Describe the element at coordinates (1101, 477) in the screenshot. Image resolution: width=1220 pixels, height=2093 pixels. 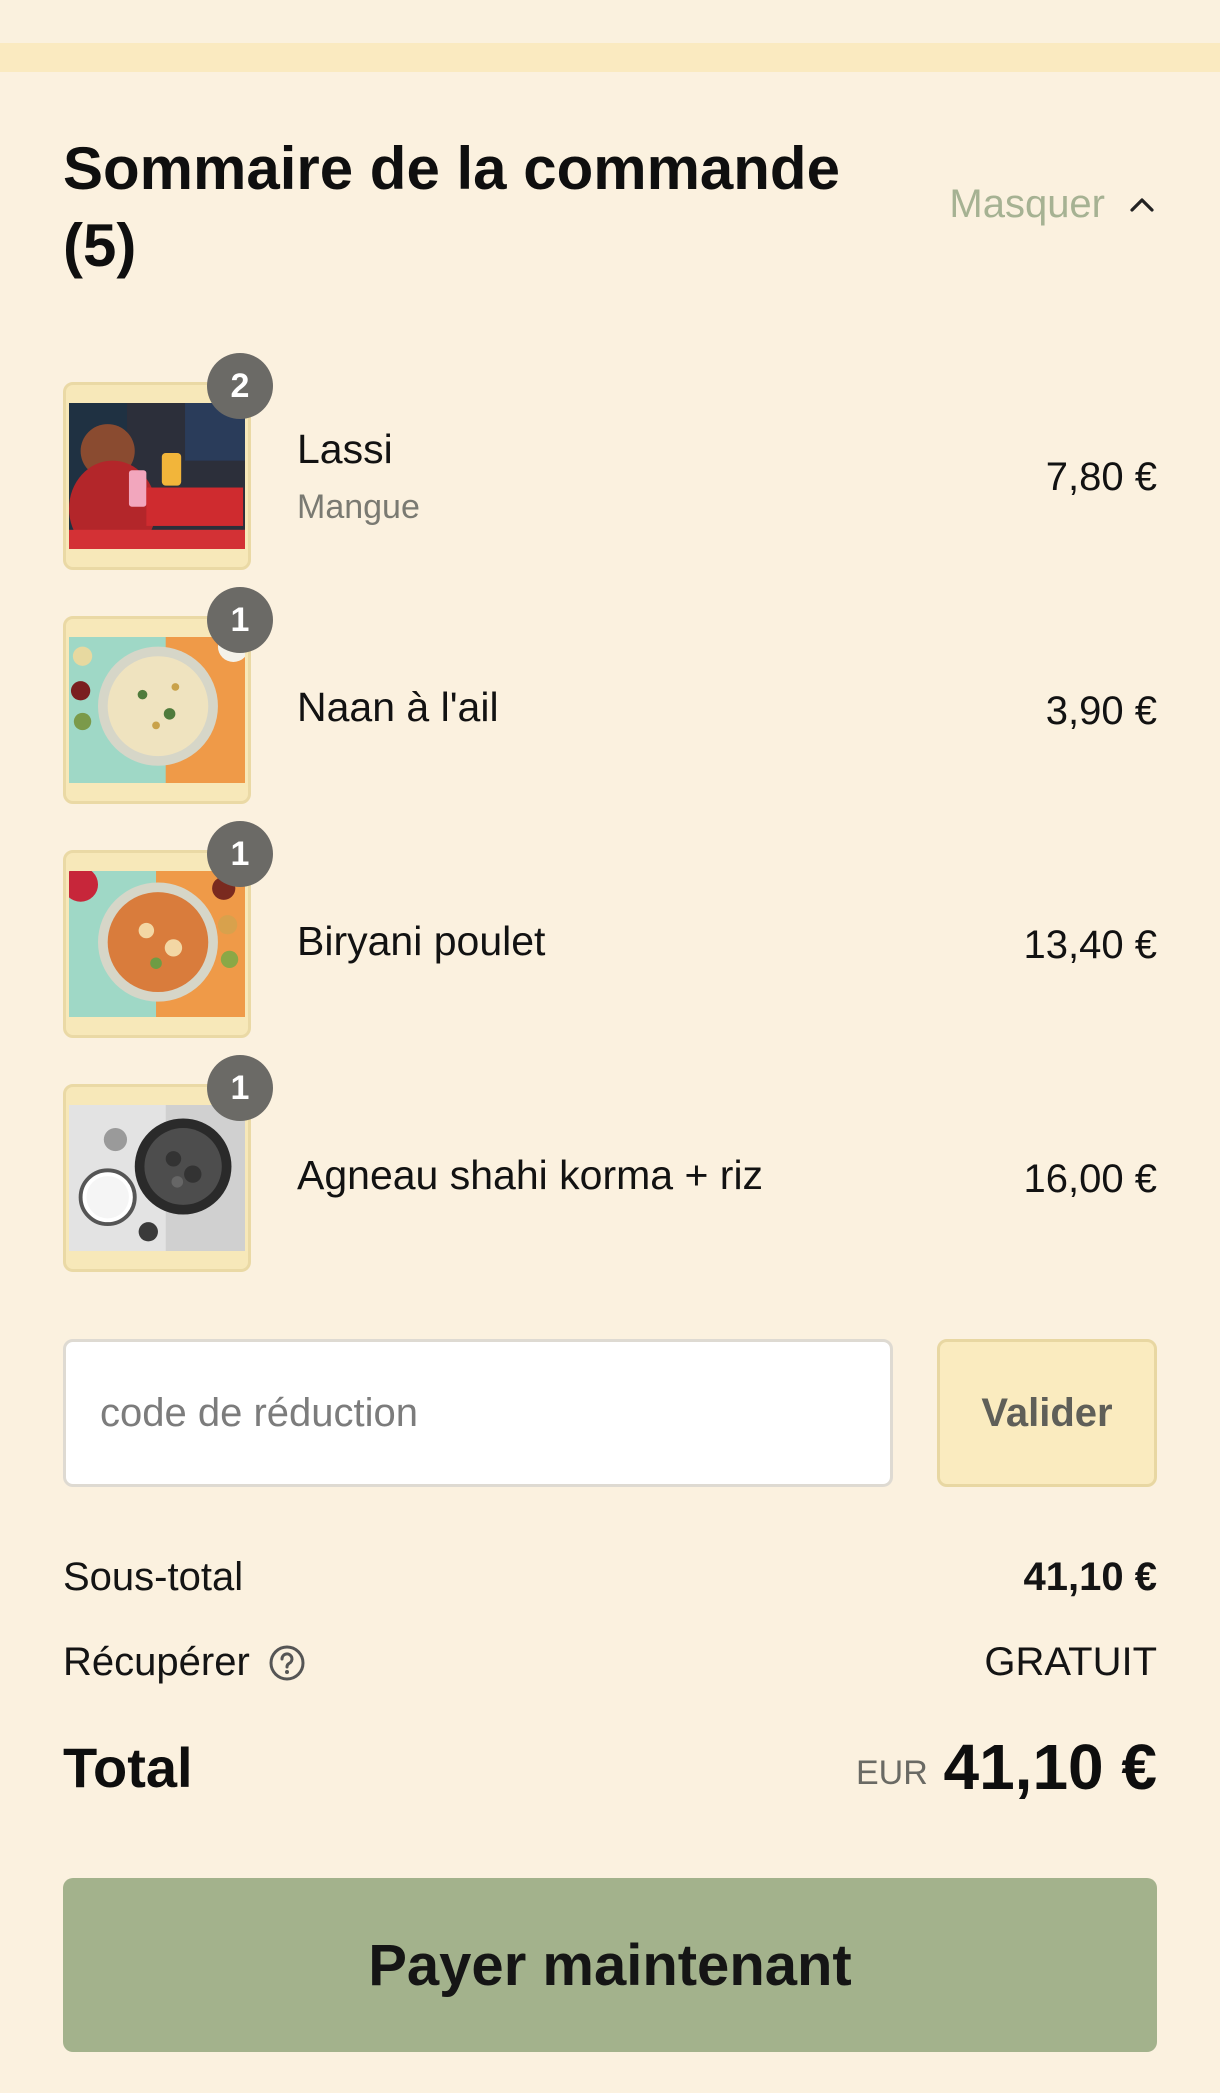
I see `item-price: 7,80 €` at that location.